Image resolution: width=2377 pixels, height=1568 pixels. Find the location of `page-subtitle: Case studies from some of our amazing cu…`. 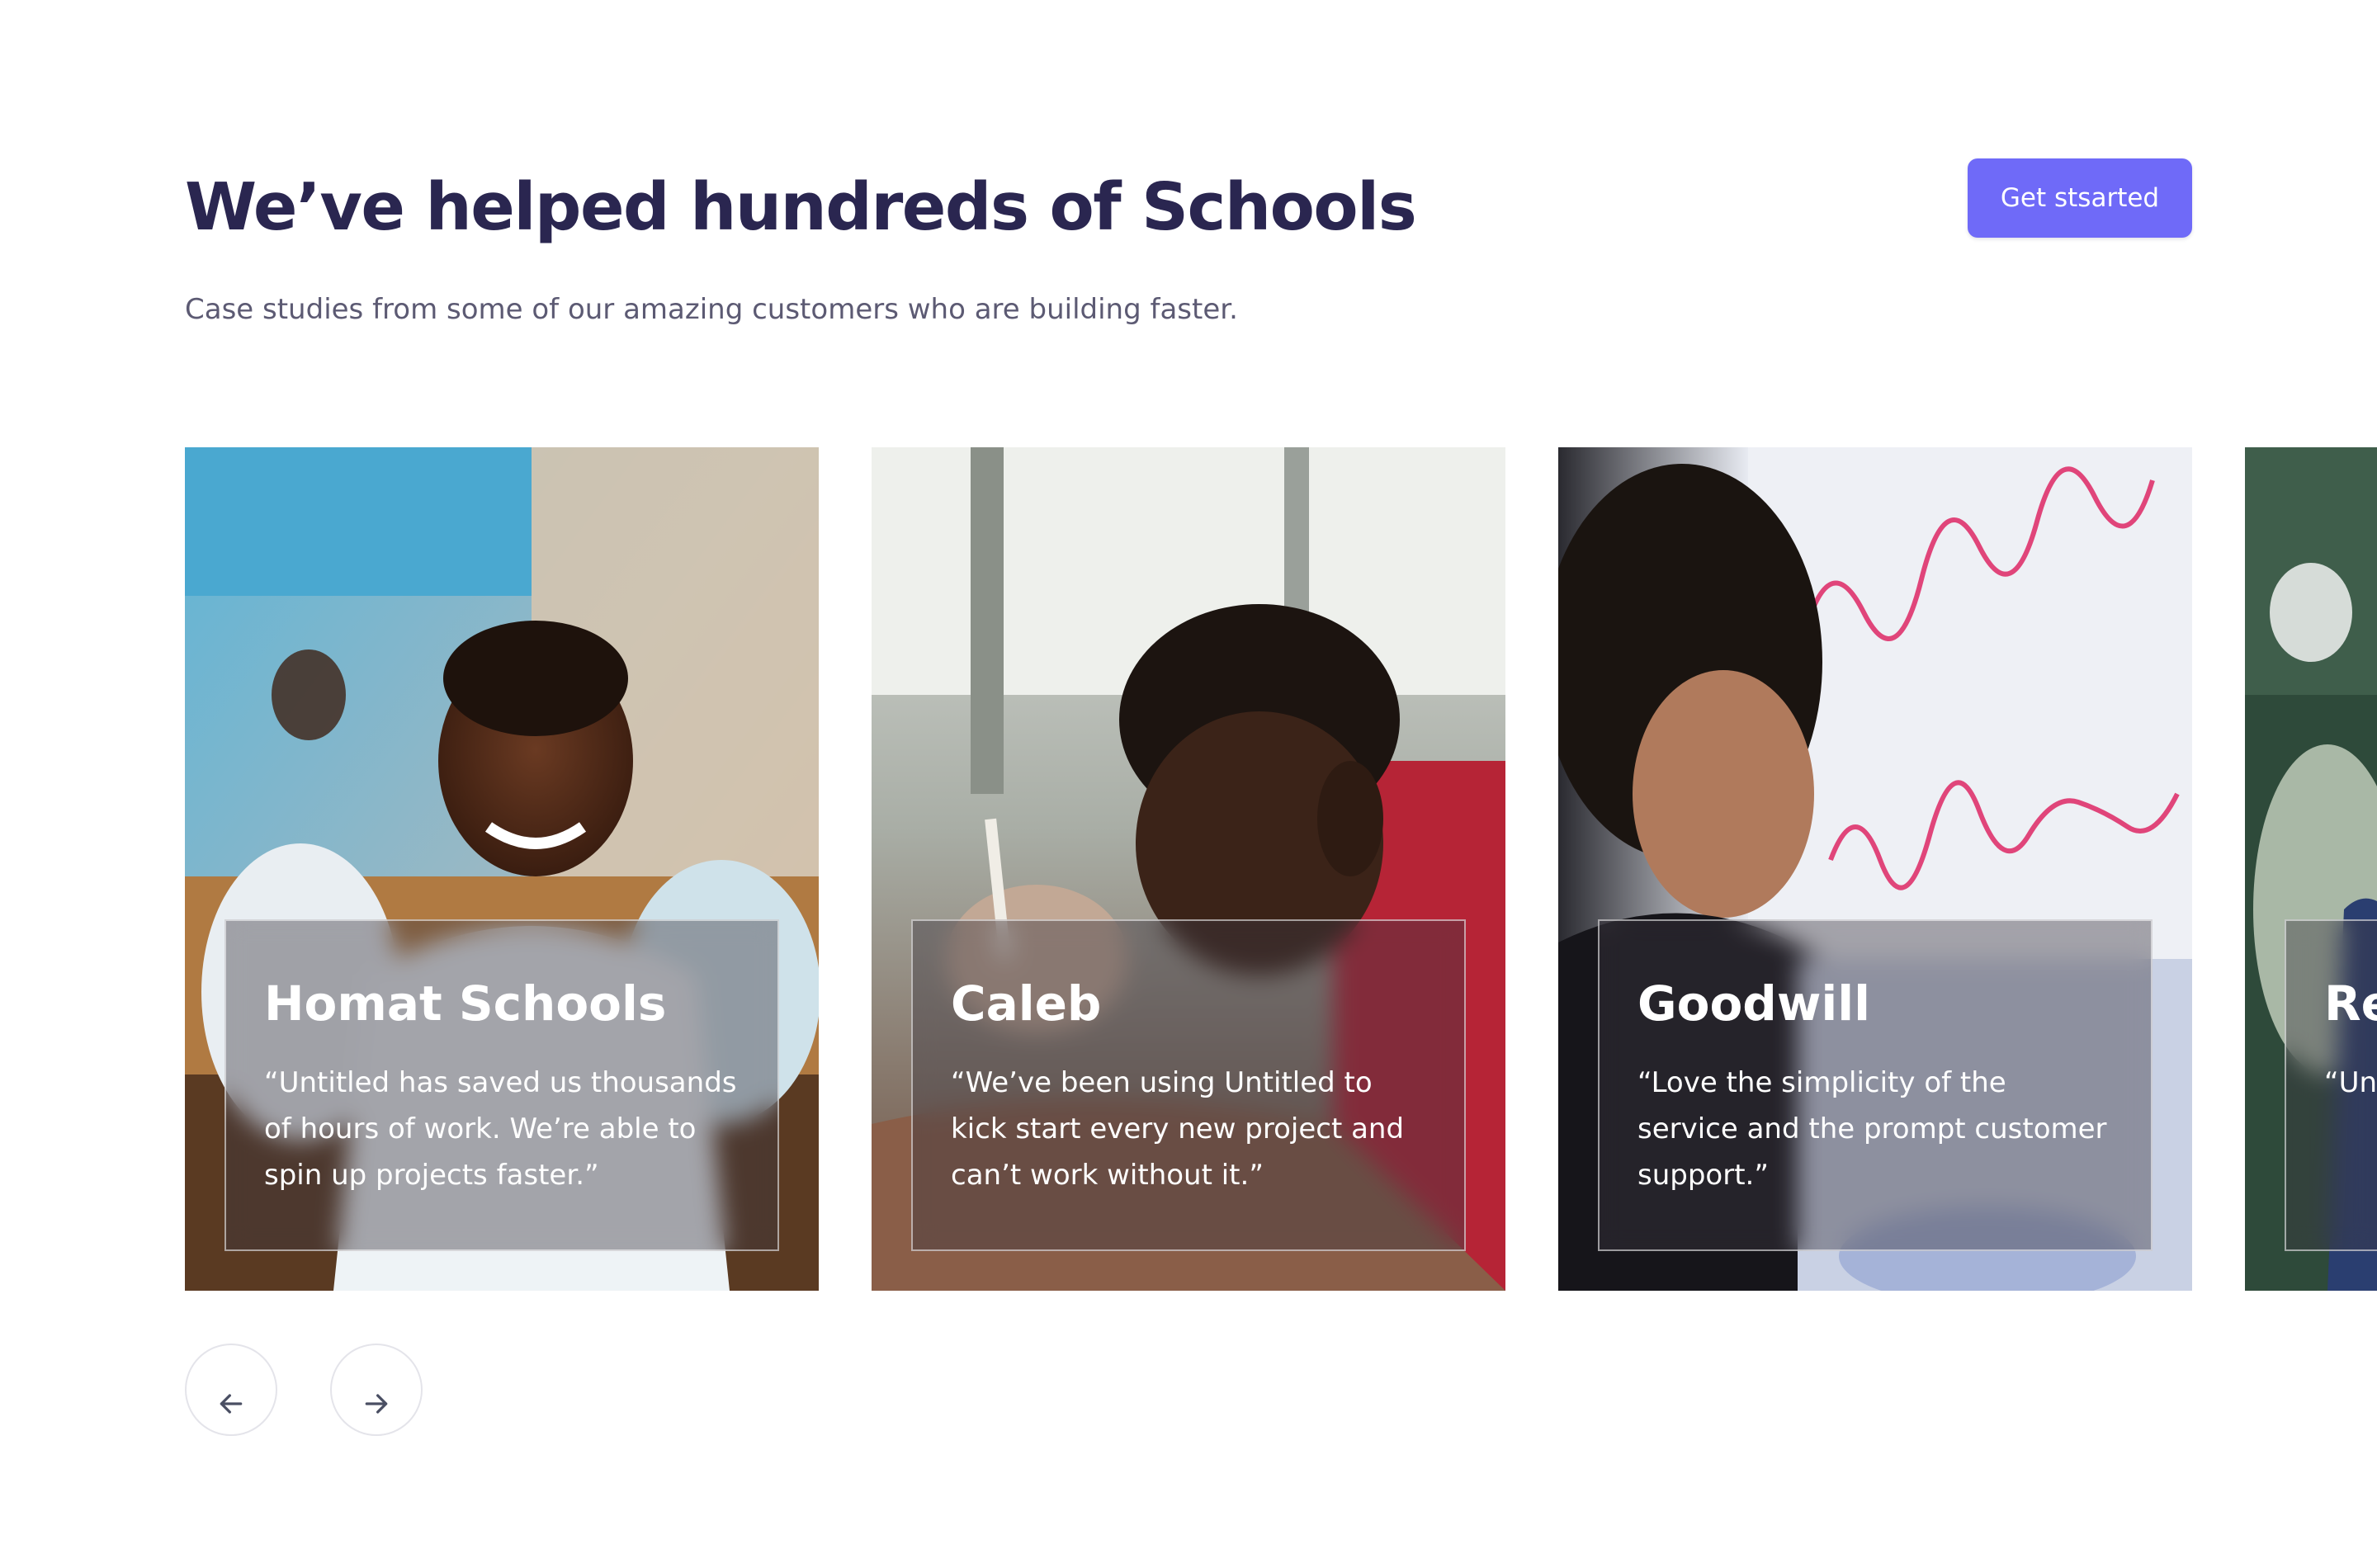

page-subtitle: Case studies from some of our amazing cu… is located at coordinates (711, 309).